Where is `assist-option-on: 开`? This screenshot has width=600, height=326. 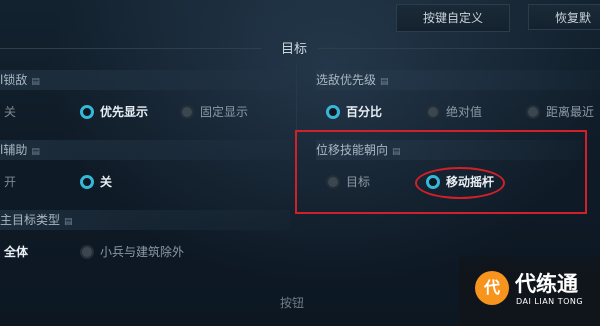
assist-option-on: 开 is located at coordinates (10, 182).